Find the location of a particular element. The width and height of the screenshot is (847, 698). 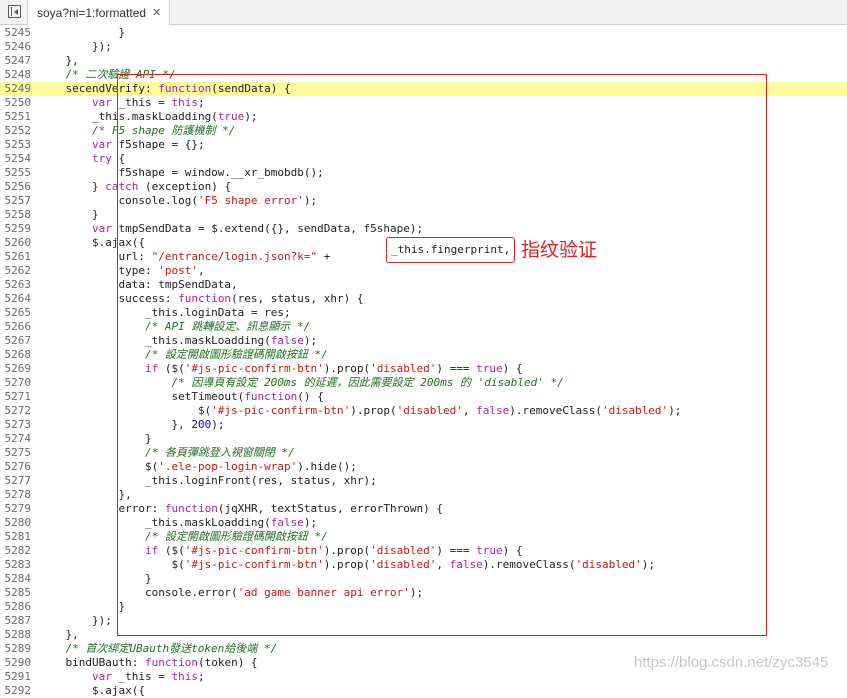

line-number: 5285 is located at coordinates (16, 593).